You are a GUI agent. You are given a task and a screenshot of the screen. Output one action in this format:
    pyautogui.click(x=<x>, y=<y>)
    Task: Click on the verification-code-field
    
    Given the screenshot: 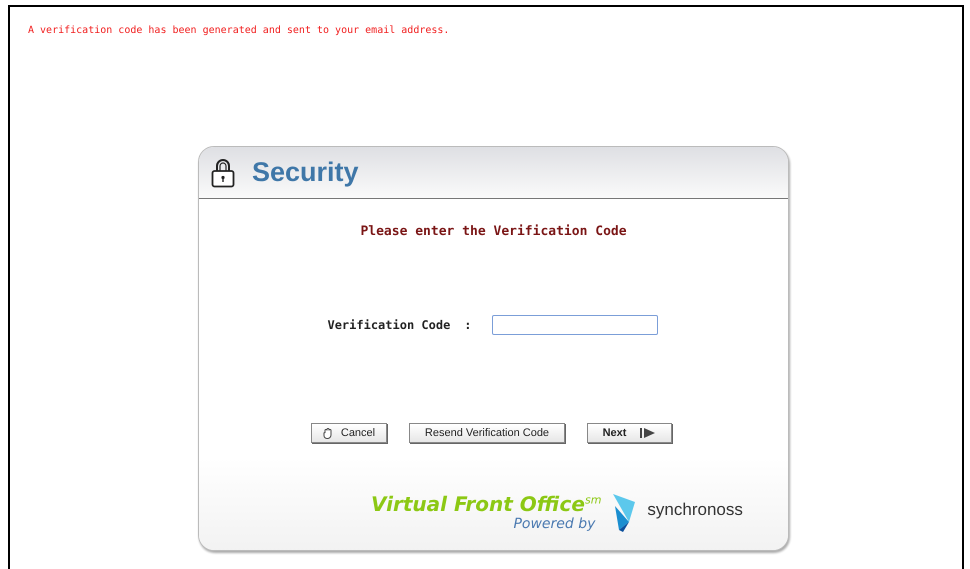 What is the action you would take?
    pyautogui.click(x=575, y=325)
    